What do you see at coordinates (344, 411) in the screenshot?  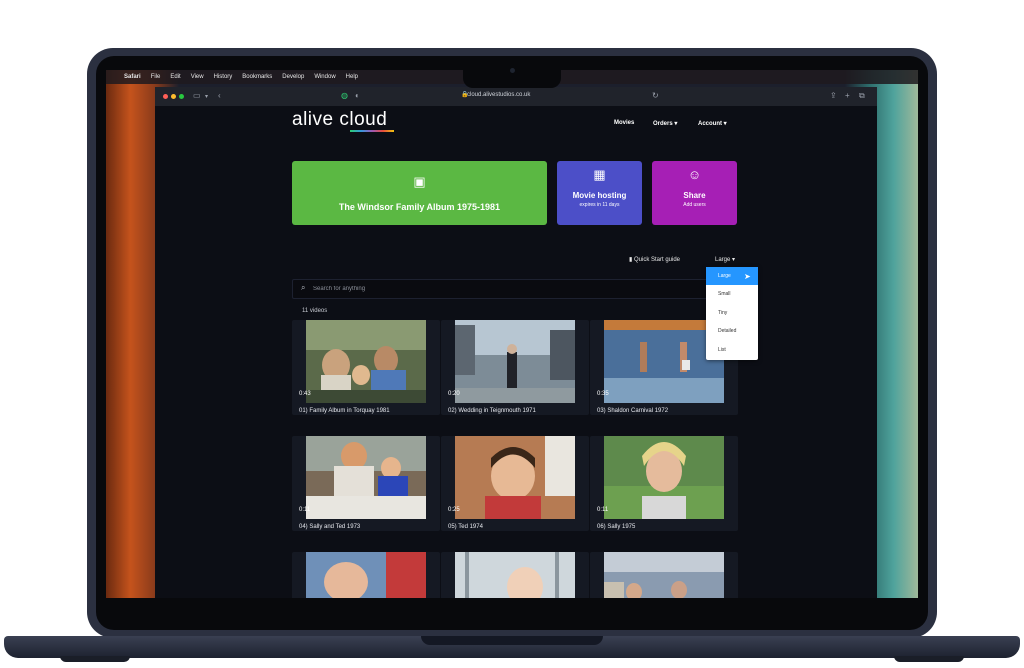 I see `video-title: 01) Family Album in Torquay 1981` at bounding box center [344, 411].